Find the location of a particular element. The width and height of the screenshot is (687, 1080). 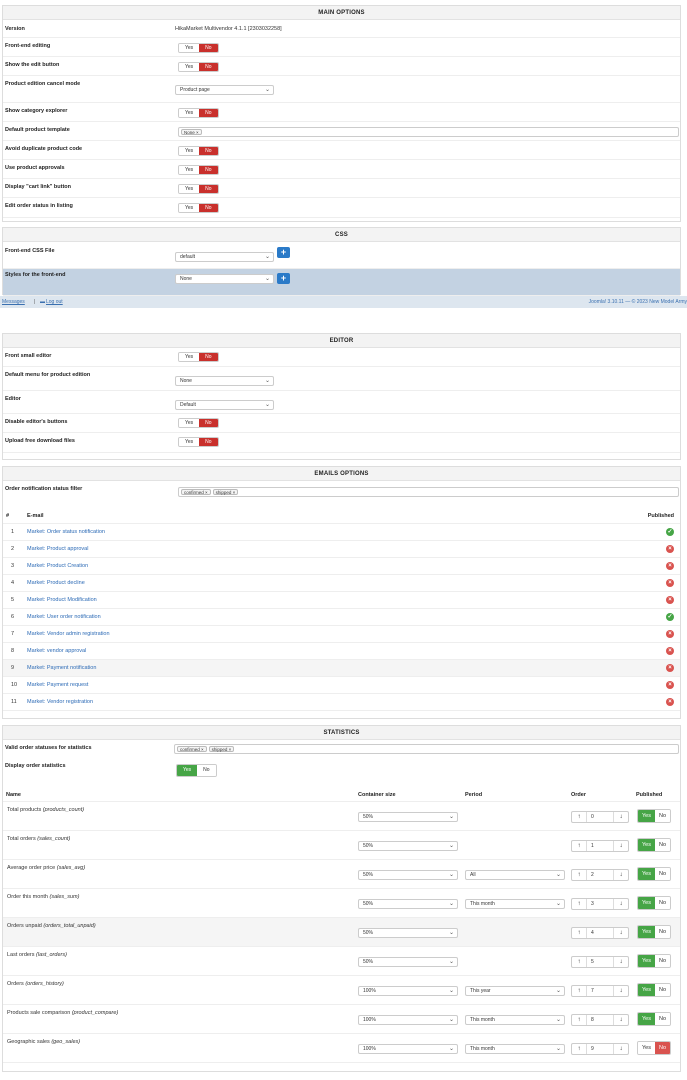

add-css-style-button: + is located at coordinates (283, 278).